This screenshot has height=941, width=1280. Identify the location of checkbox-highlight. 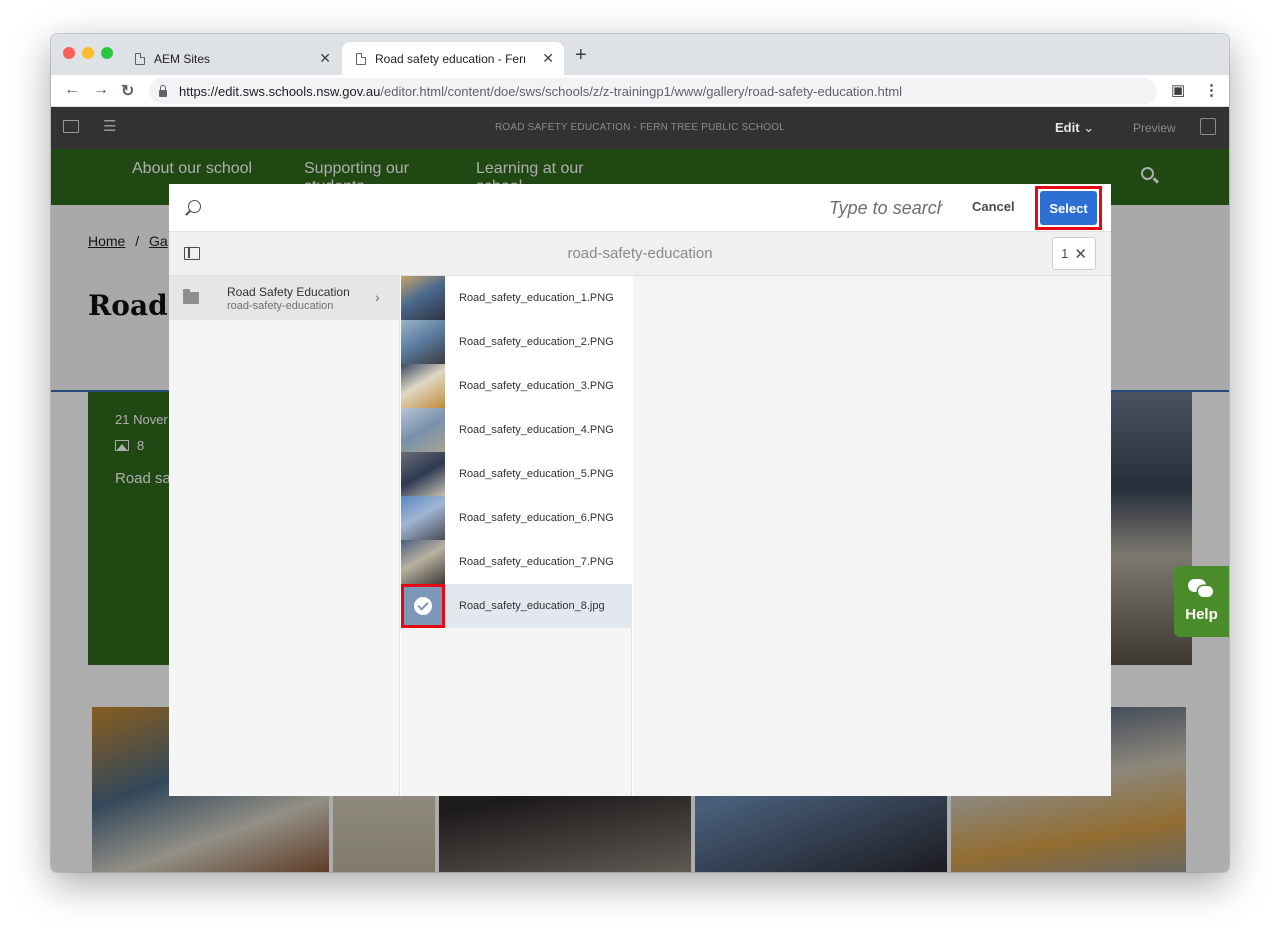
(423, 606).